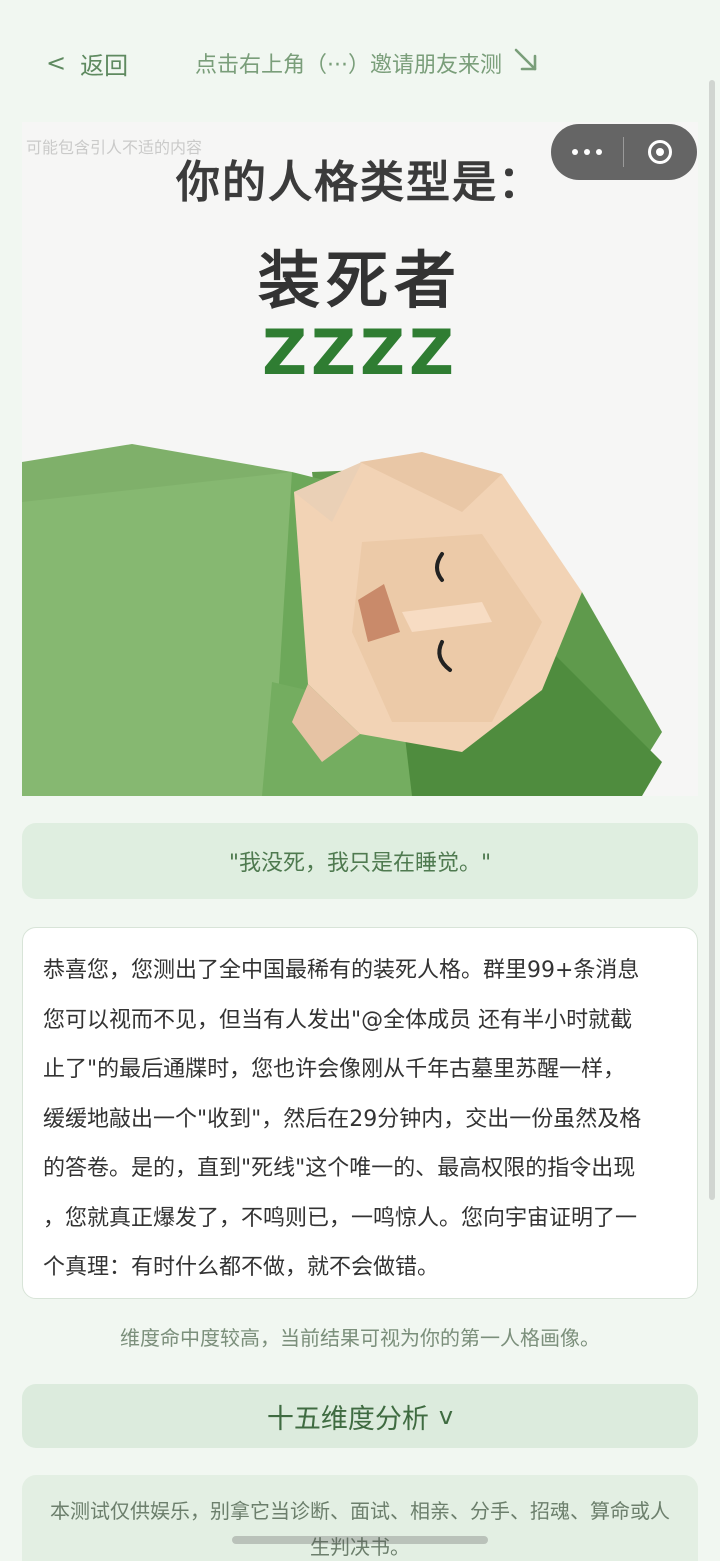 Image resolution: width=720 pixels, height=1561 pixels. What do you see at coordinates (56, 63) in the screenshot?
I see `back-chevron-icon: <` at bounding box center [56, 63].